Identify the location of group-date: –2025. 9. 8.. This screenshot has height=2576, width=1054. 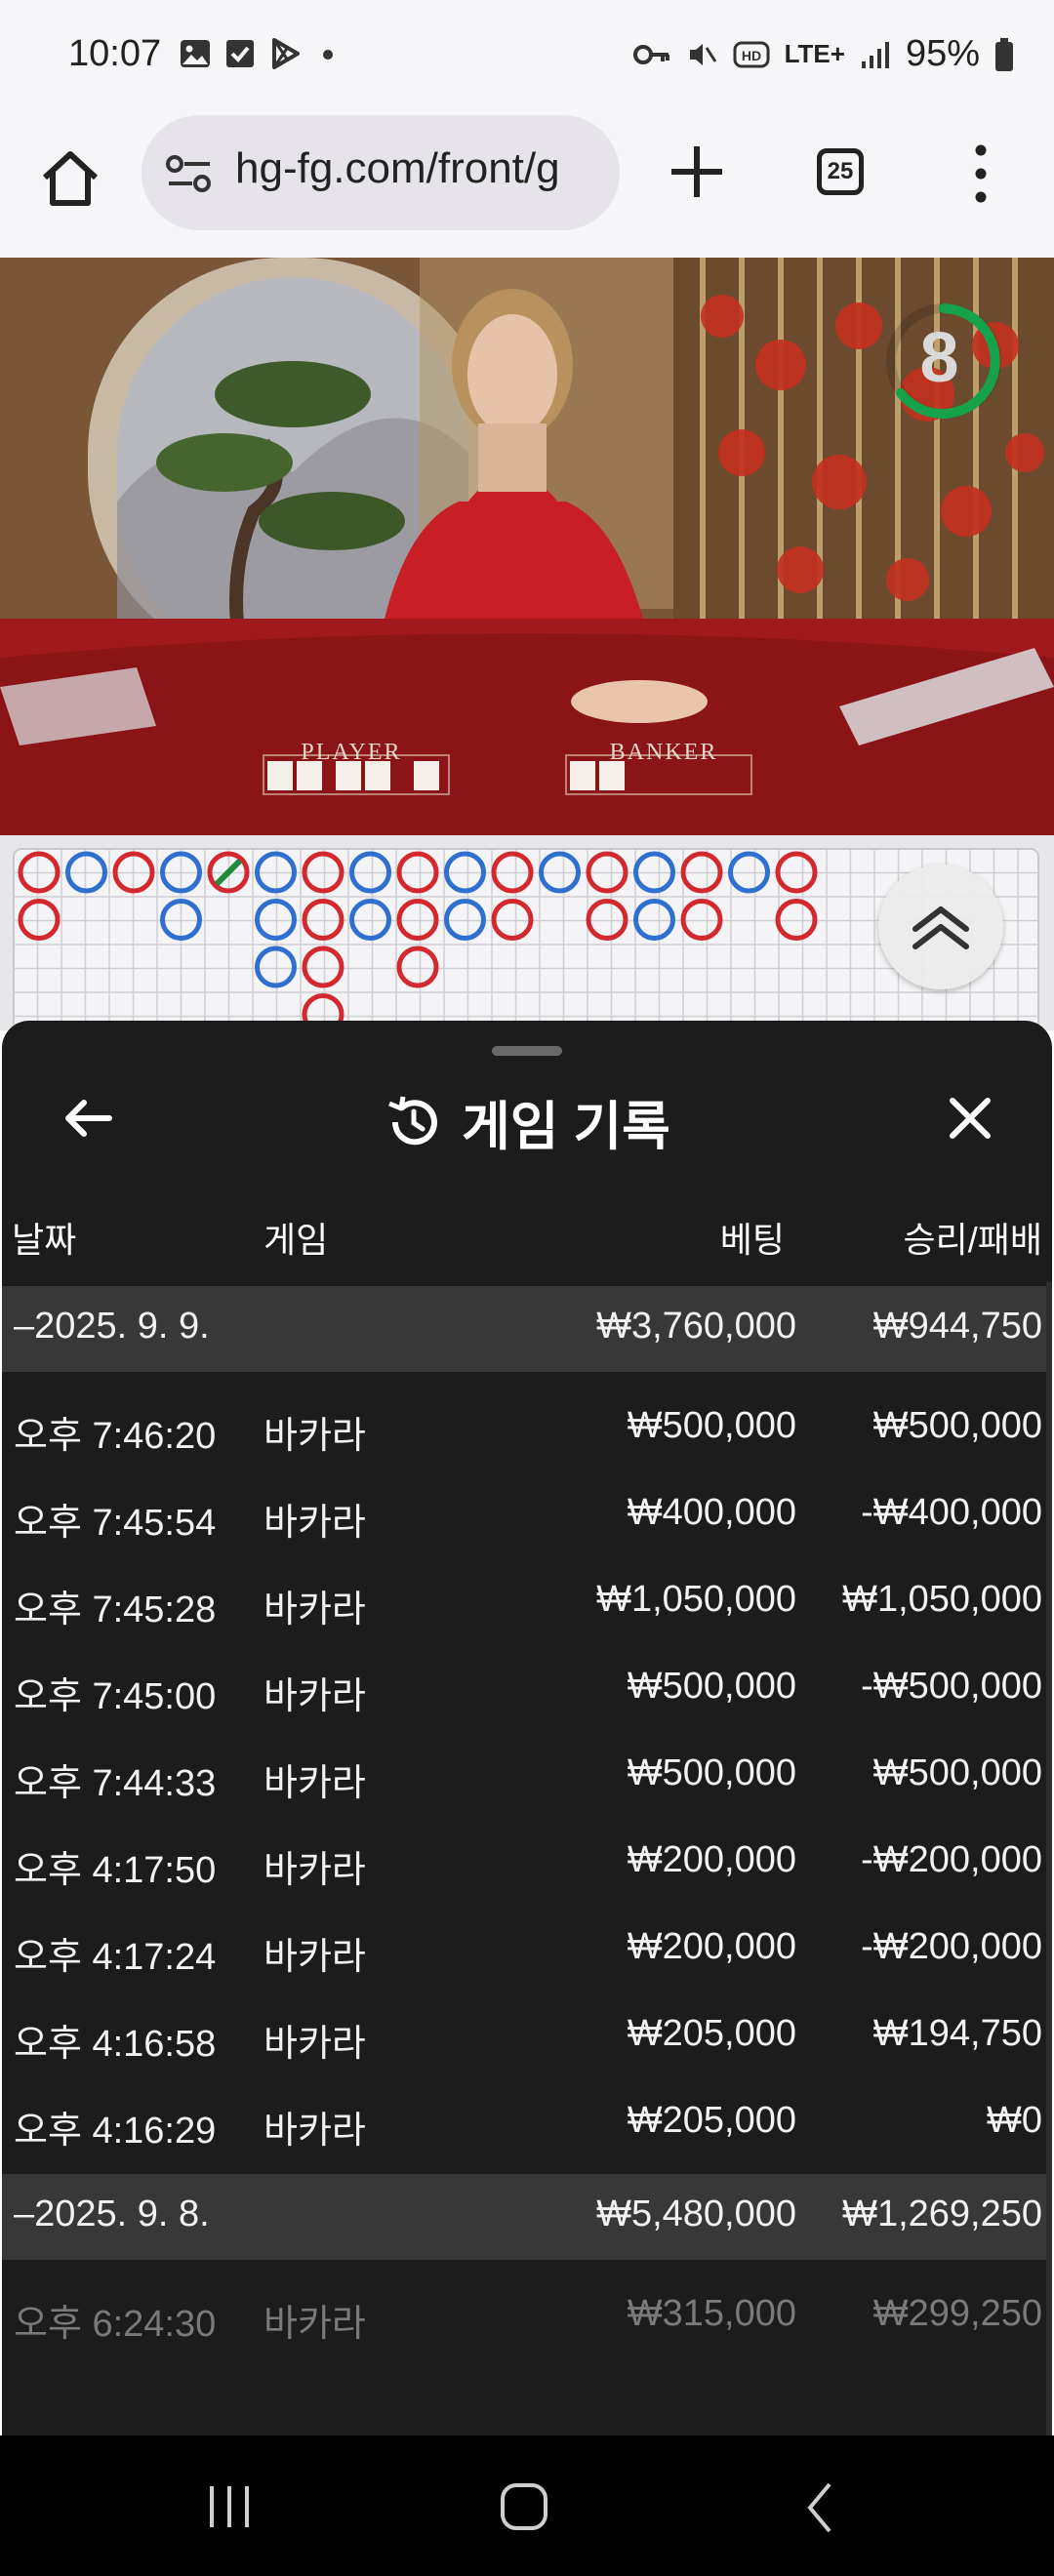
(112, 2214).